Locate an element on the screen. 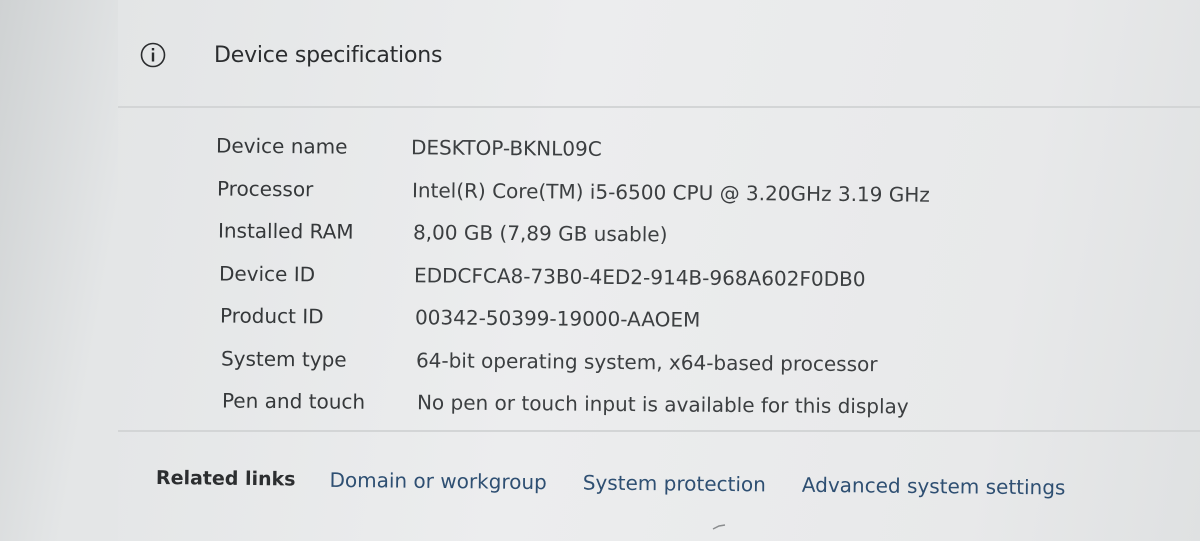 The width and height of the screenshot is (1200, 541). spec-label: Installed RAM is located at coordinates (285, 231).